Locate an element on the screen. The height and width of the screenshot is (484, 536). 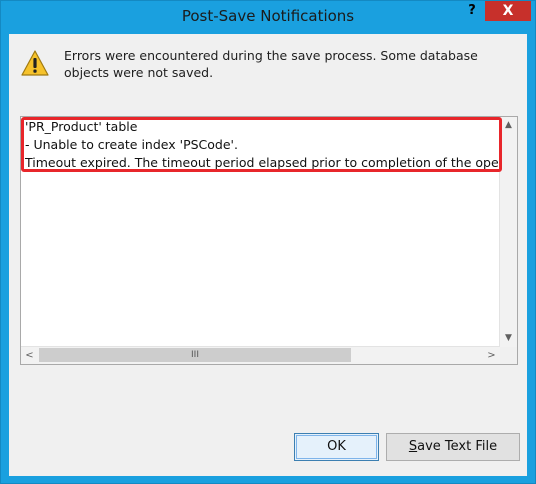
horizontal-scrollbar: < III > is located at coordinates (260, 355).